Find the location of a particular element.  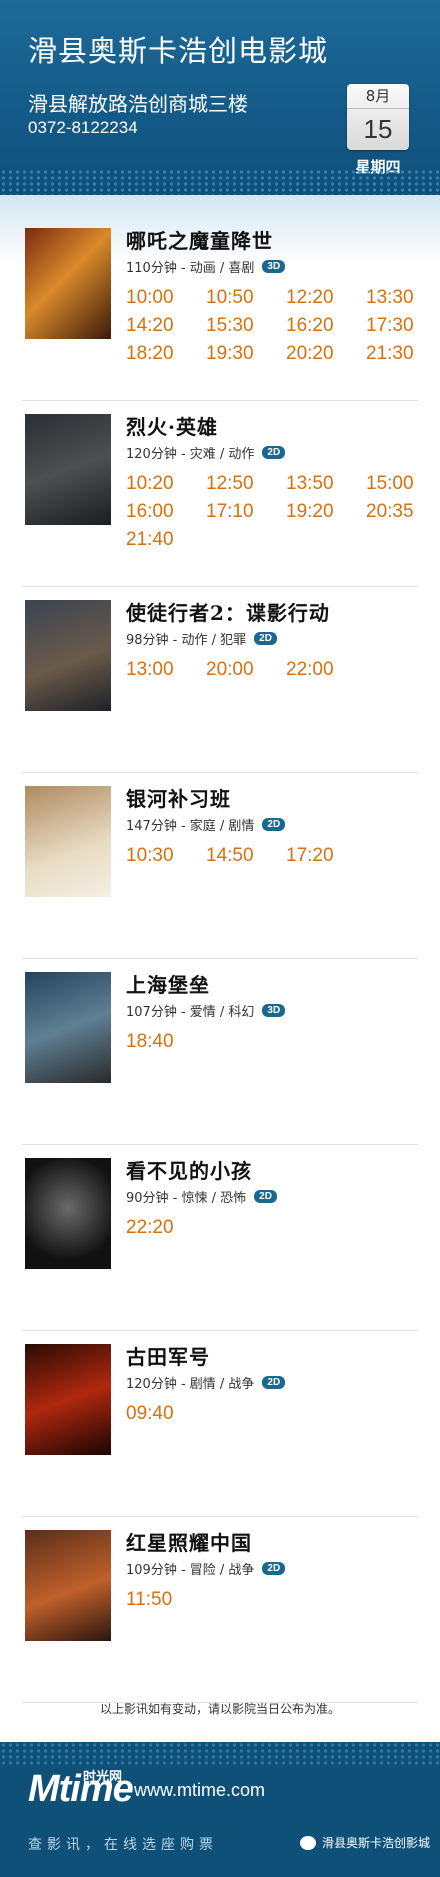

header-dot-pattern is located at coordinates (220, 182).